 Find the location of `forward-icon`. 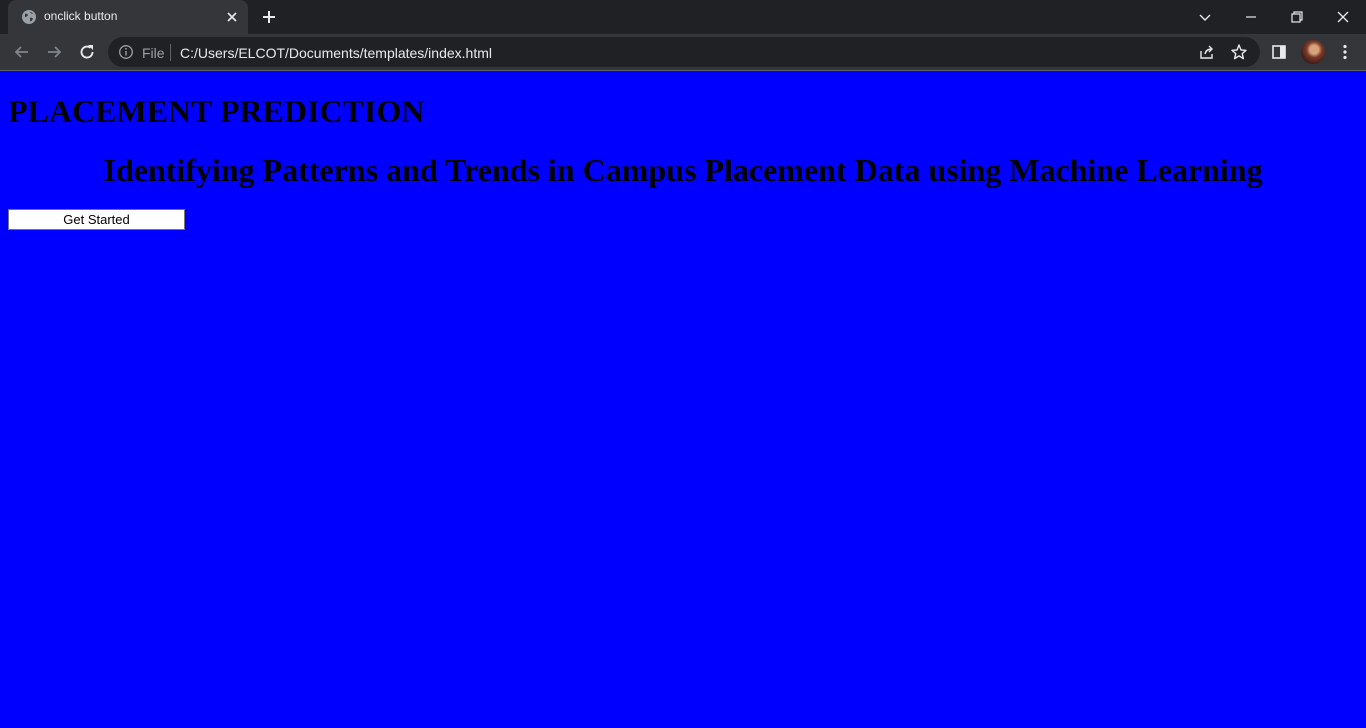

forward-icon is located at coordinates (54, 52).